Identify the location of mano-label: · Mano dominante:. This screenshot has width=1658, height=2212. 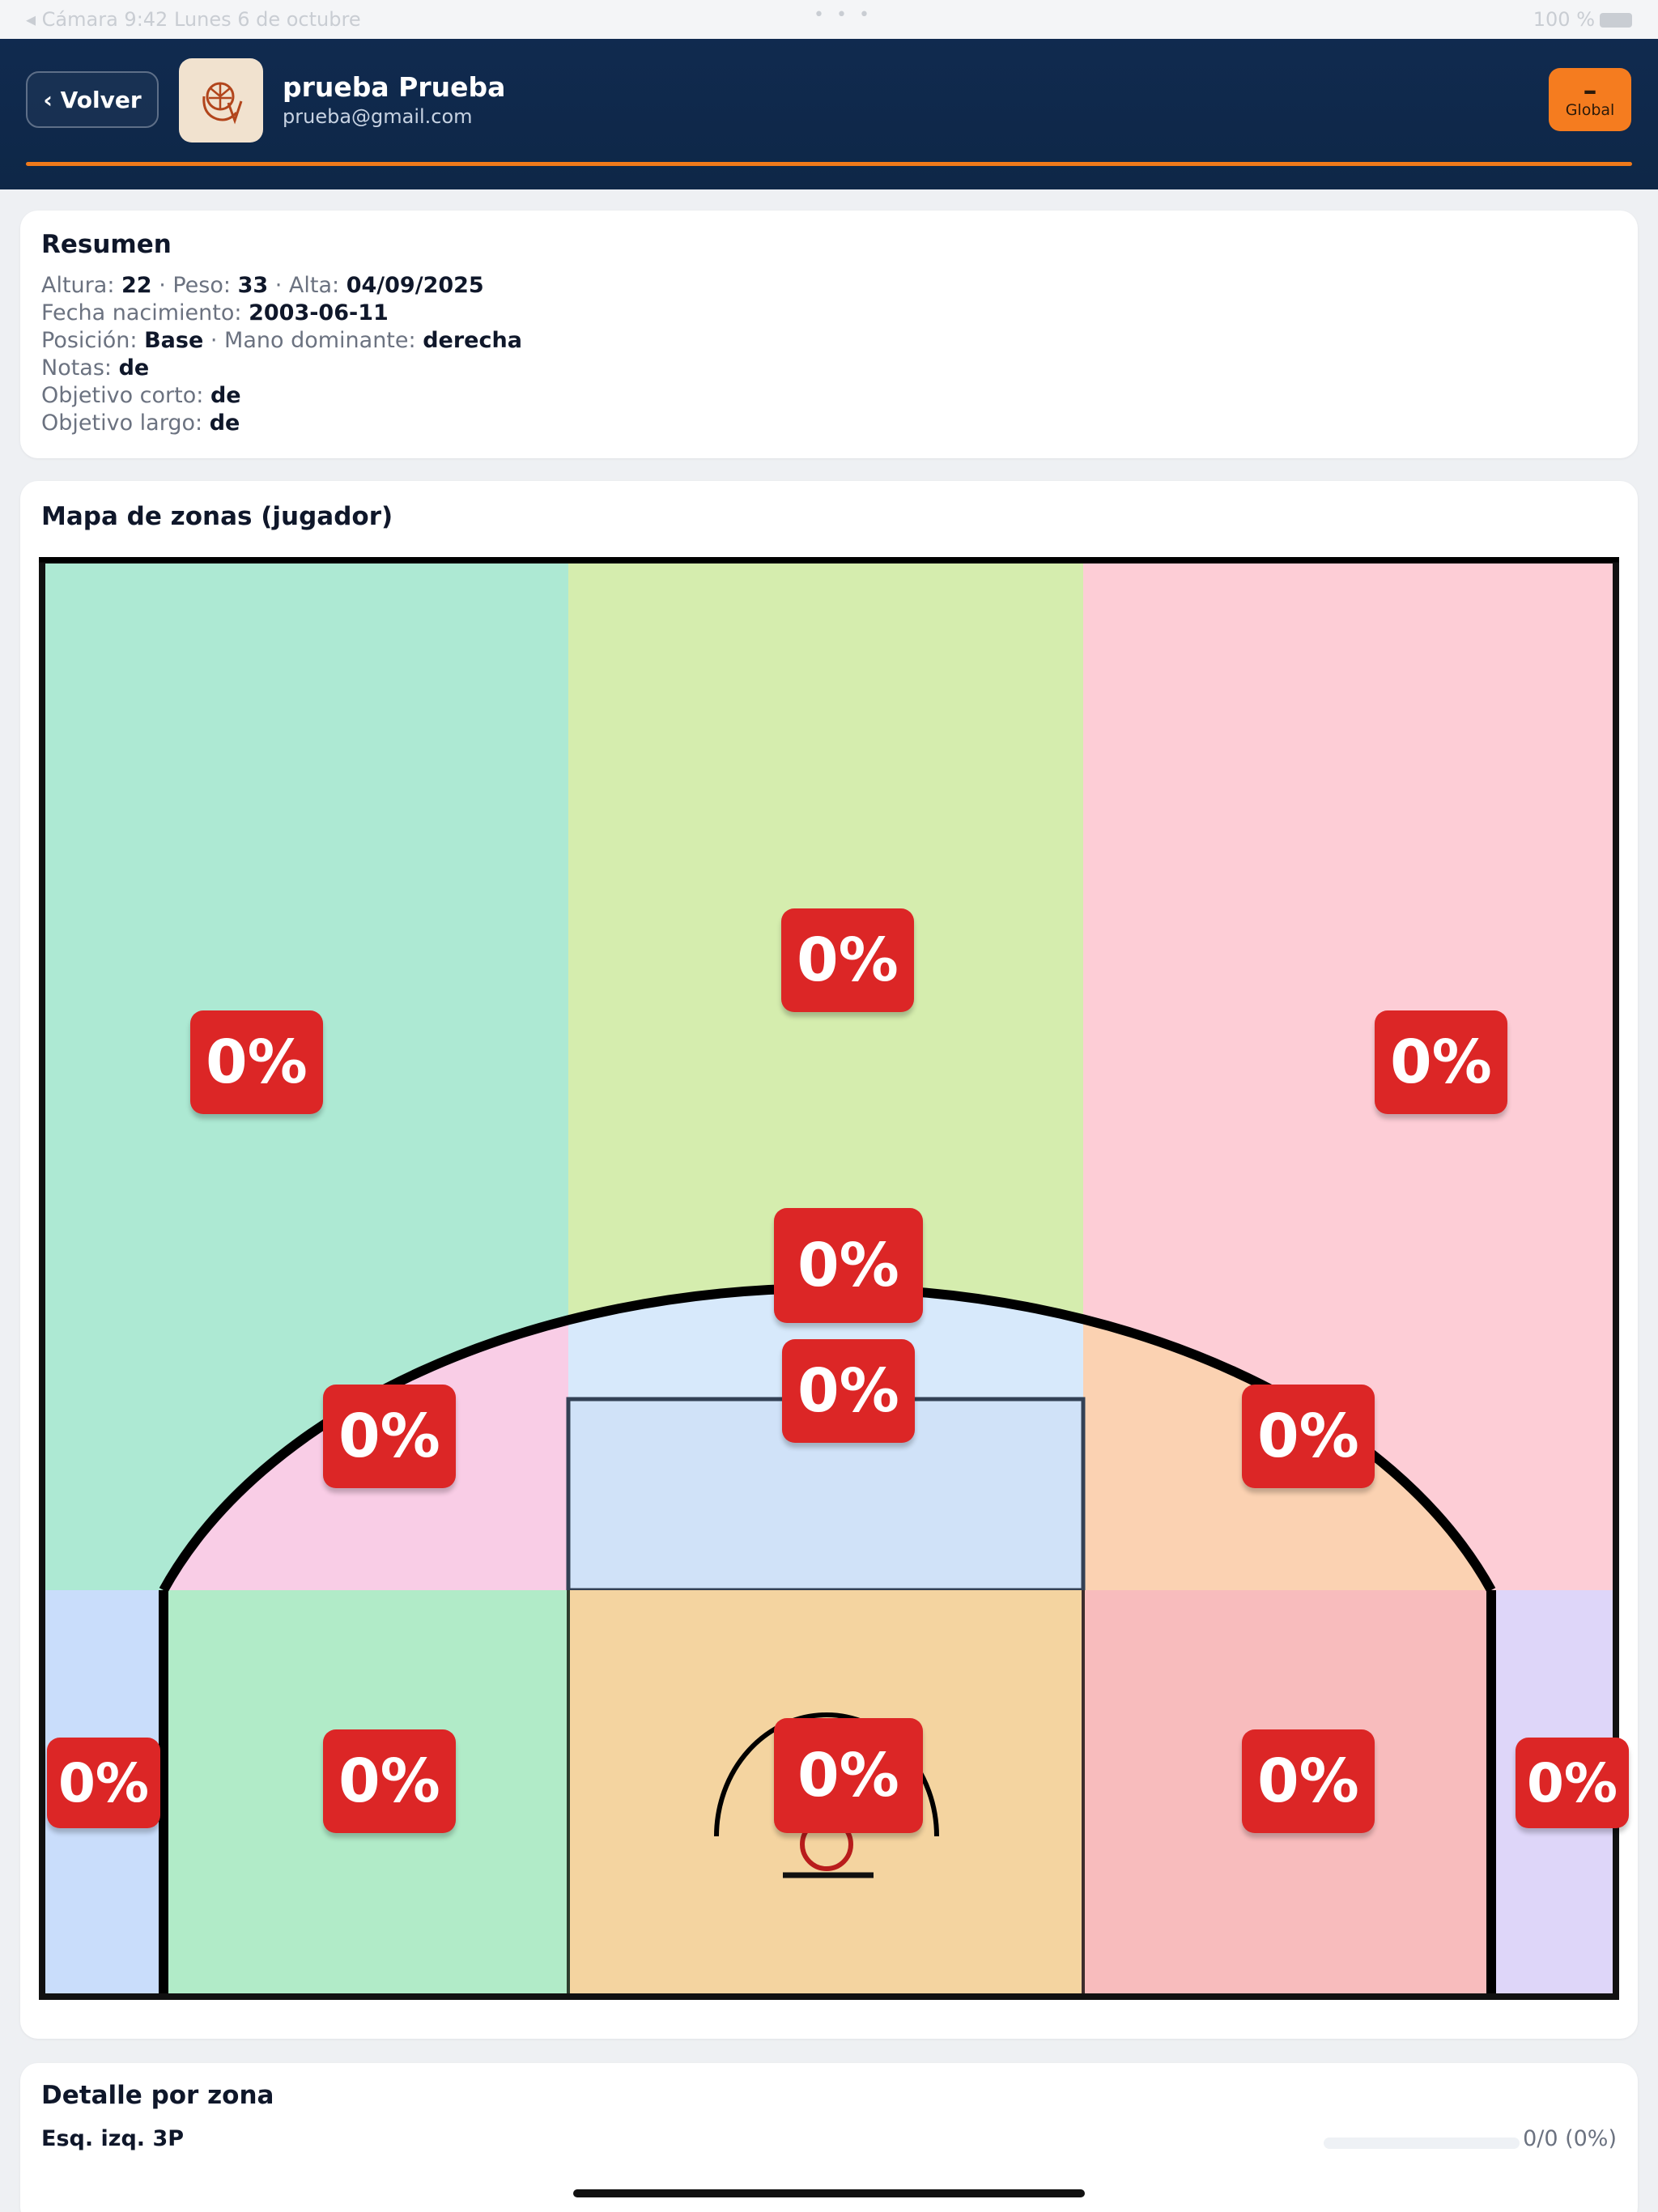
(313, 341).